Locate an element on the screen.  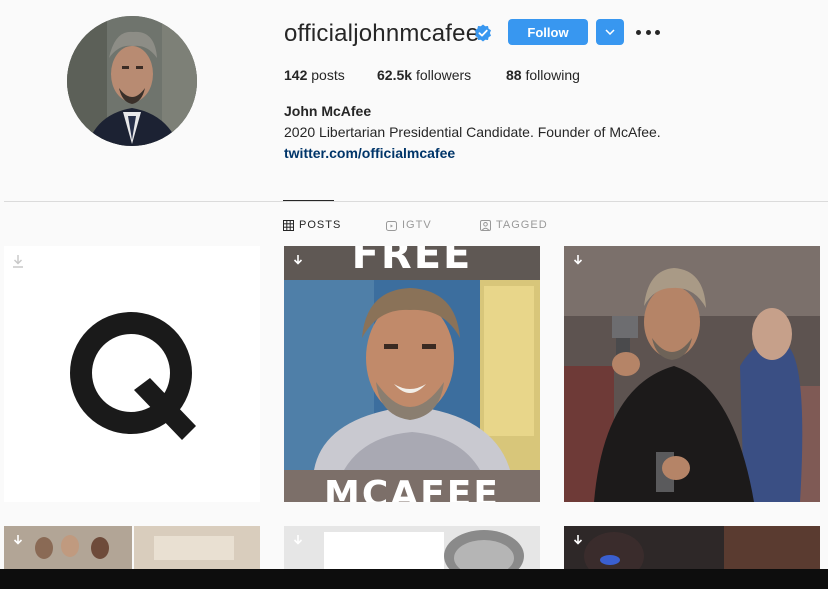
followers-label: followers is located at coordinates (443, 75).